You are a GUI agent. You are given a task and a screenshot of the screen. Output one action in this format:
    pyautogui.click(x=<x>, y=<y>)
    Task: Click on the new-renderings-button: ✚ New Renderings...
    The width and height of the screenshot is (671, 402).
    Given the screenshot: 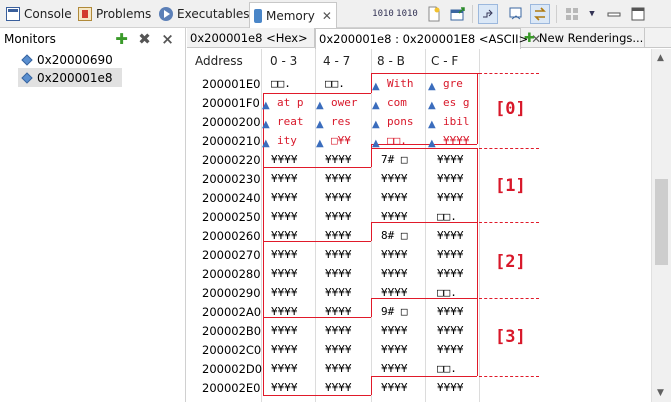 What is the action you would take?
    pyautogui.click(x=583, y=38)
    